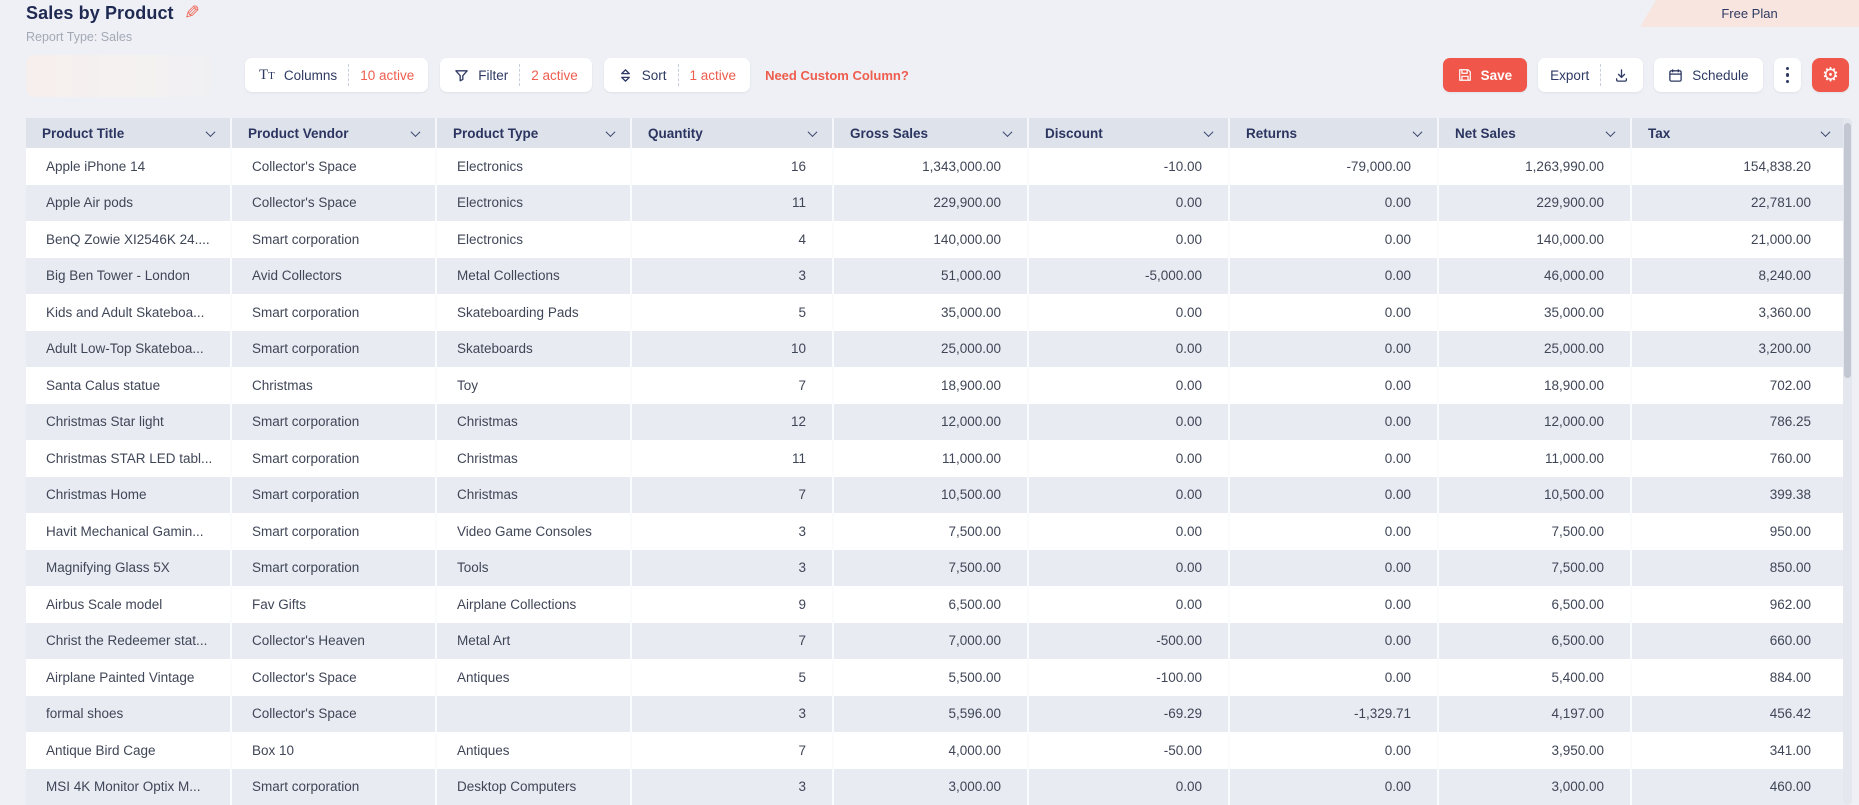 This screenshot has height=805, width=1859. Describe the element at coordinates (532, 133) in the screenshot. I see `column-header: Product Type` at that location.